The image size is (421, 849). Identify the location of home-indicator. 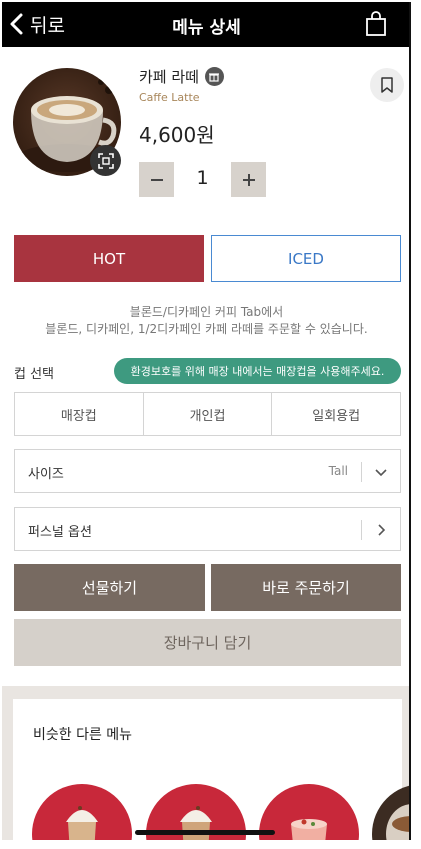
(205, 832).